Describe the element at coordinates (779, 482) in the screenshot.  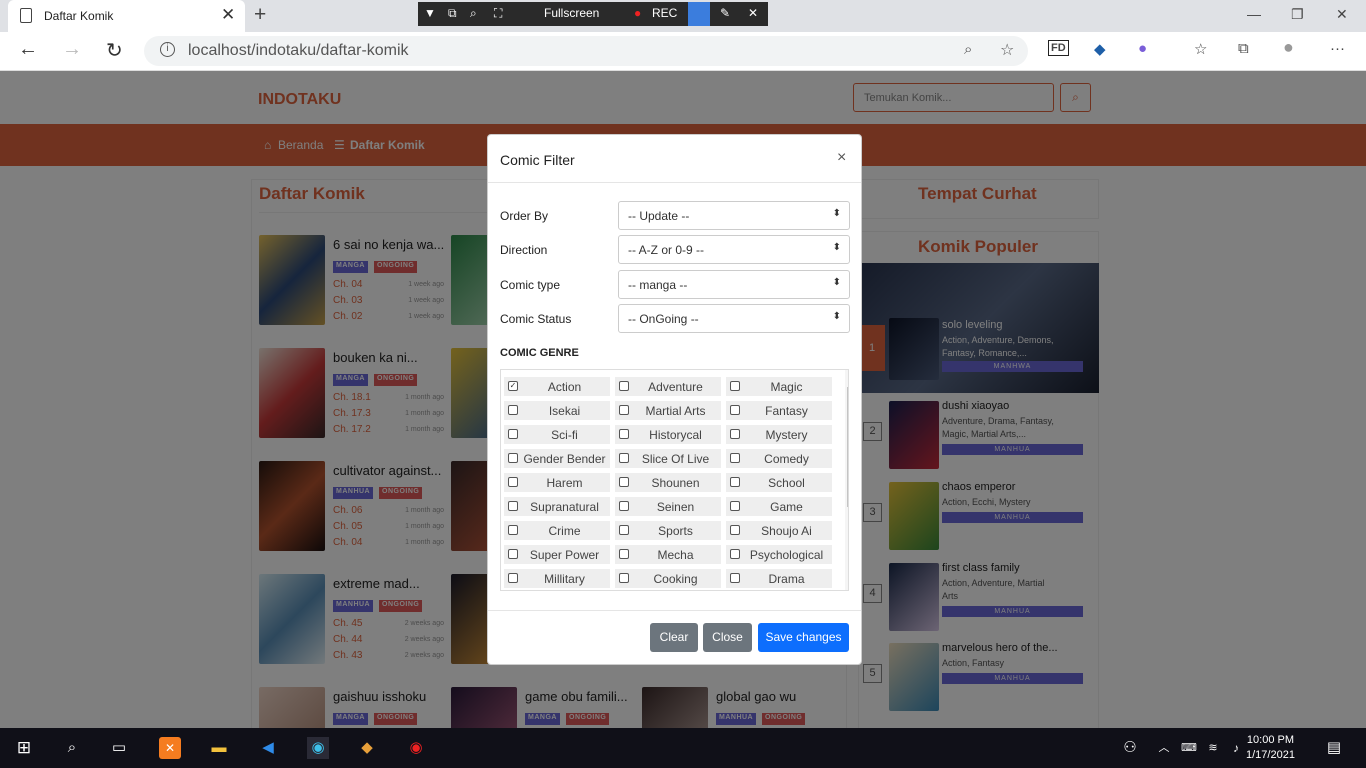
I see `genre-option: School` at that location.